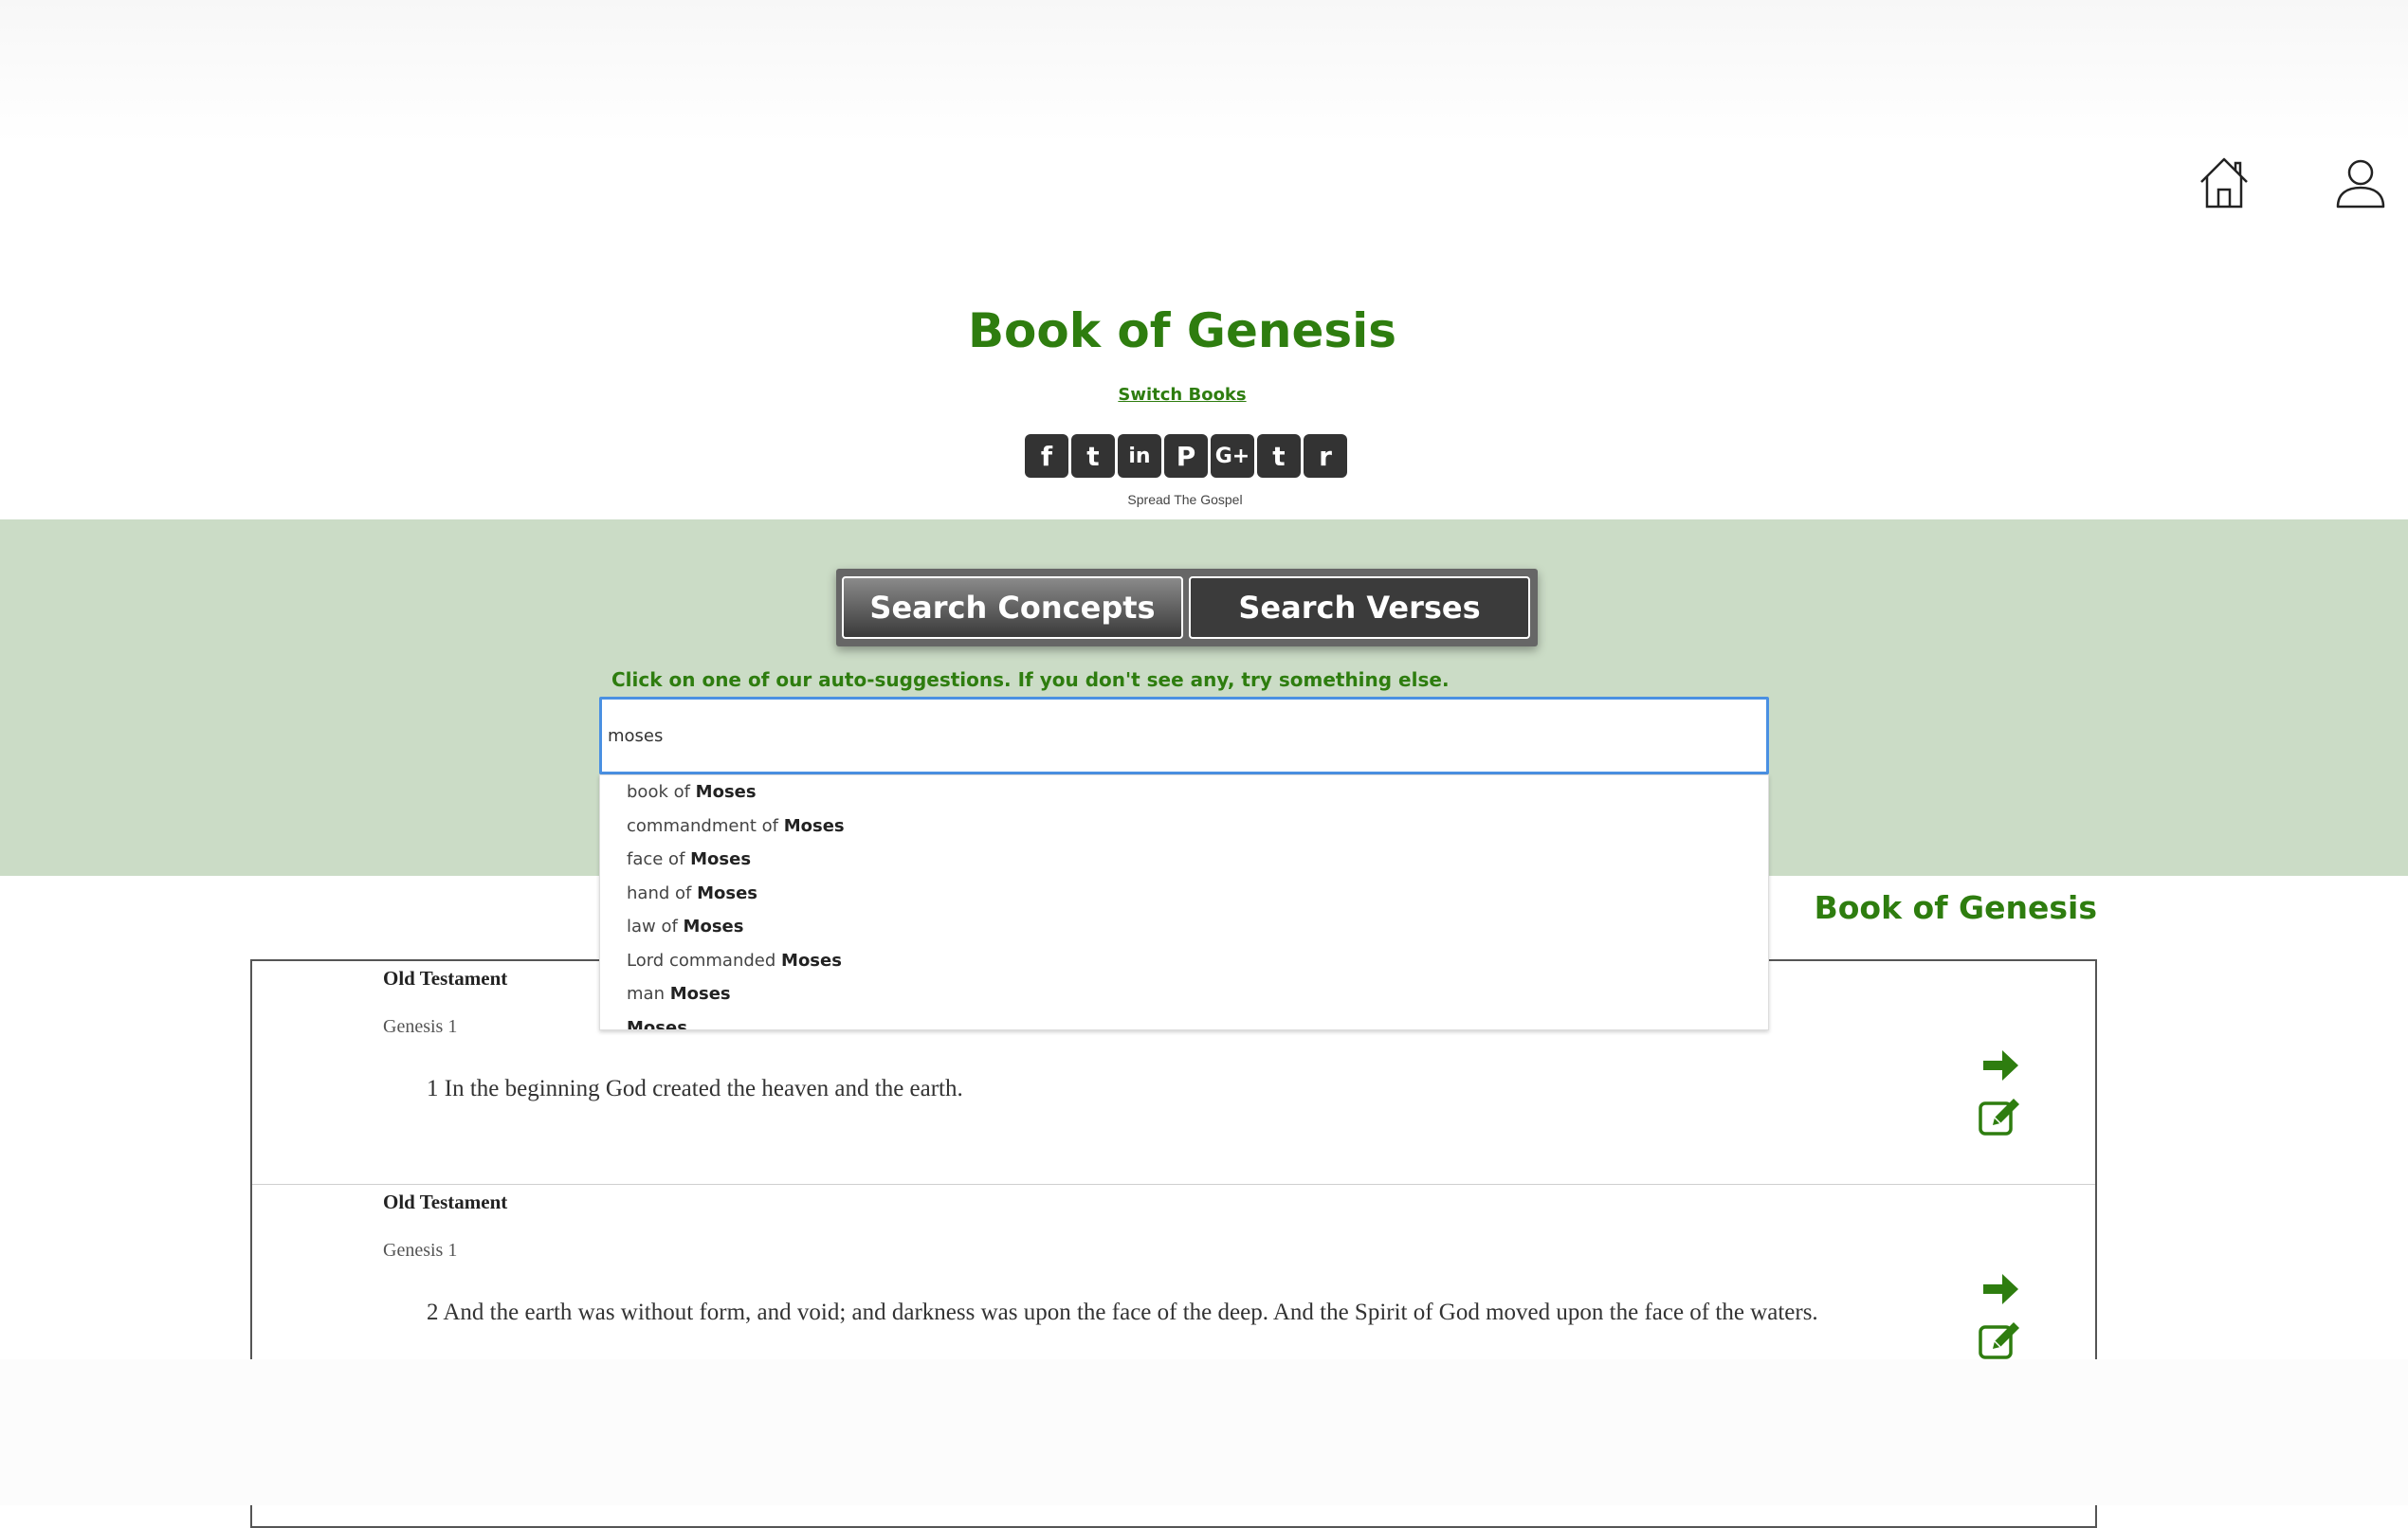  What do you see at coordinates (1187, 607) in the screenshot?
I see `search-mode-toggle: Search Concepts Search Verses` at bounding box center [1187, 607].